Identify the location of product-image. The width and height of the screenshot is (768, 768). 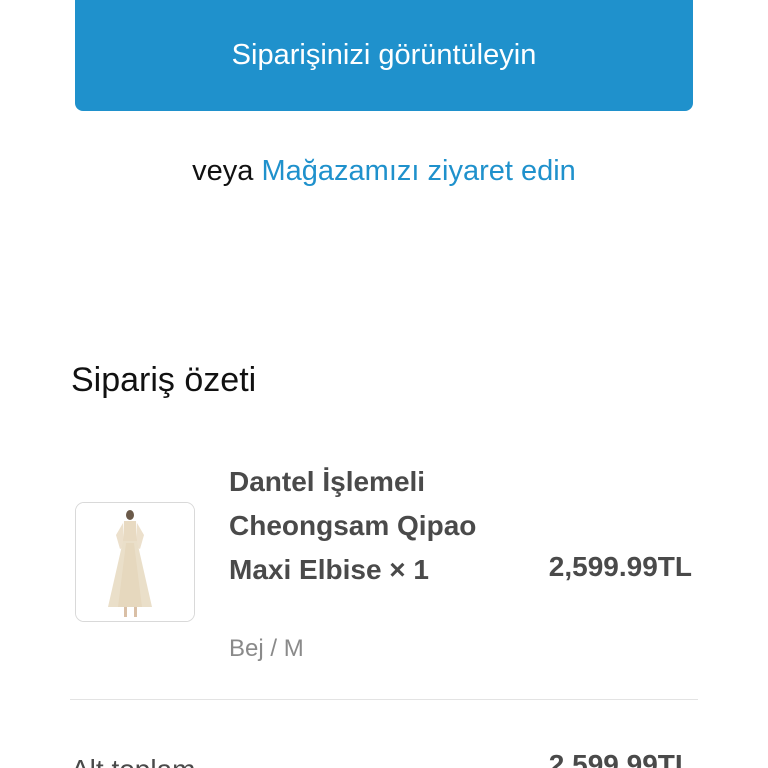
(135, 562).